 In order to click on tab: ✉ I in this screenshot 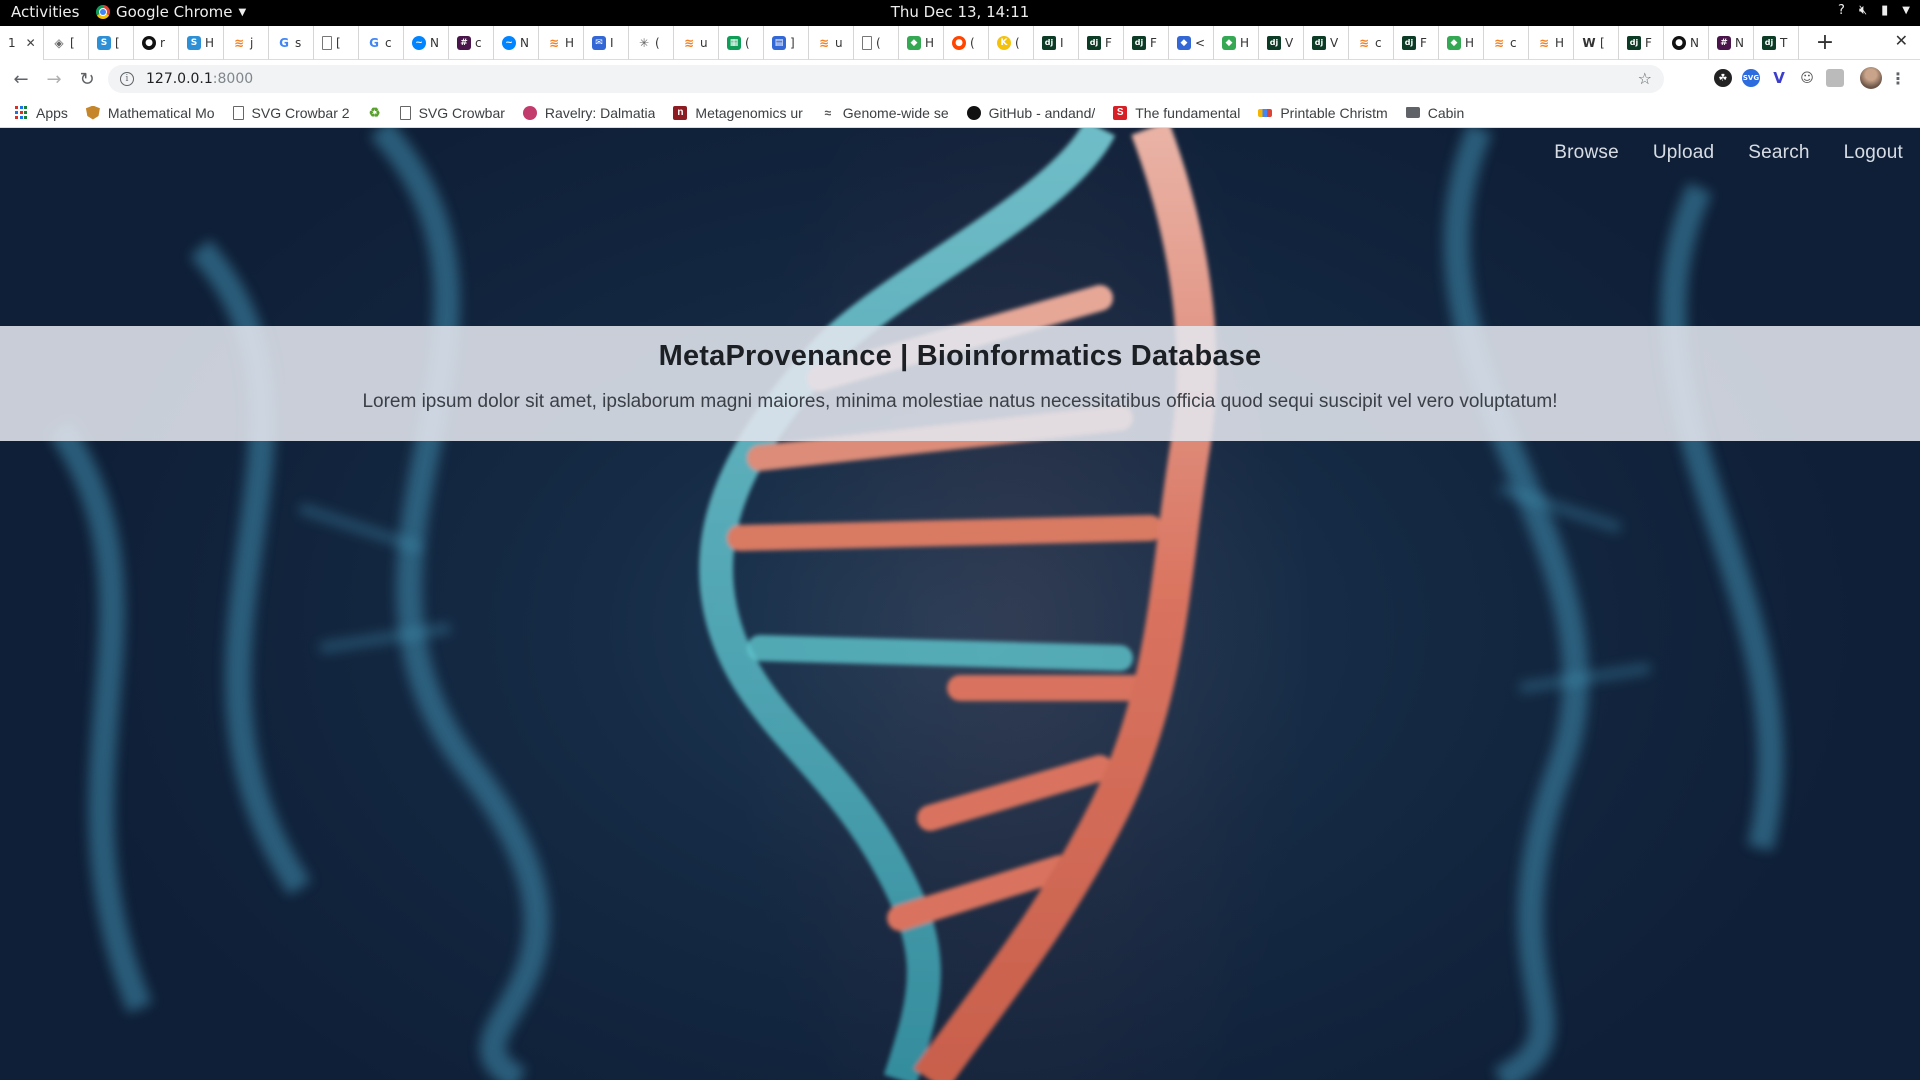, I will do `click(606, 42)`.